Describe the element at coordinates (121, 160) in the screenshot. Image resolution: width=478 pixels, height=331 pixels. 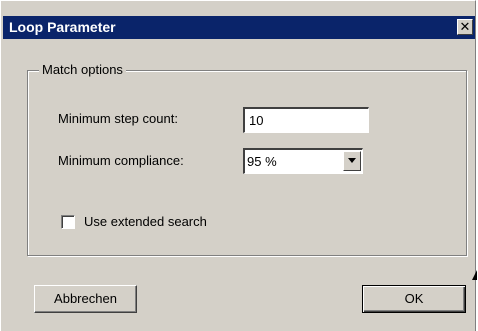
I see `min-compliance-label: Minimum compliance:` at that location.